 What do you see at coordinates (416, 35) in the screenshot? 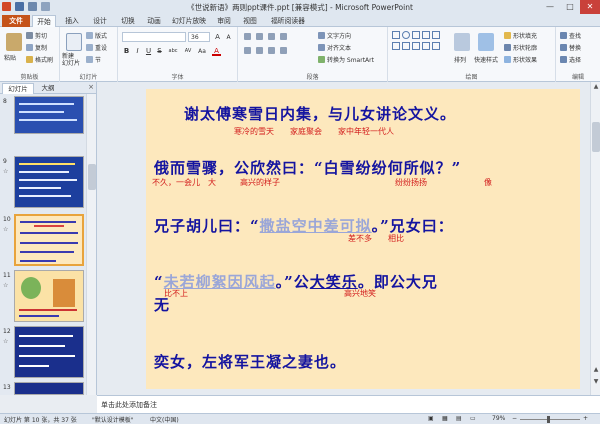
I see `textbox-shape-icon` at bounding box center [416, 35].